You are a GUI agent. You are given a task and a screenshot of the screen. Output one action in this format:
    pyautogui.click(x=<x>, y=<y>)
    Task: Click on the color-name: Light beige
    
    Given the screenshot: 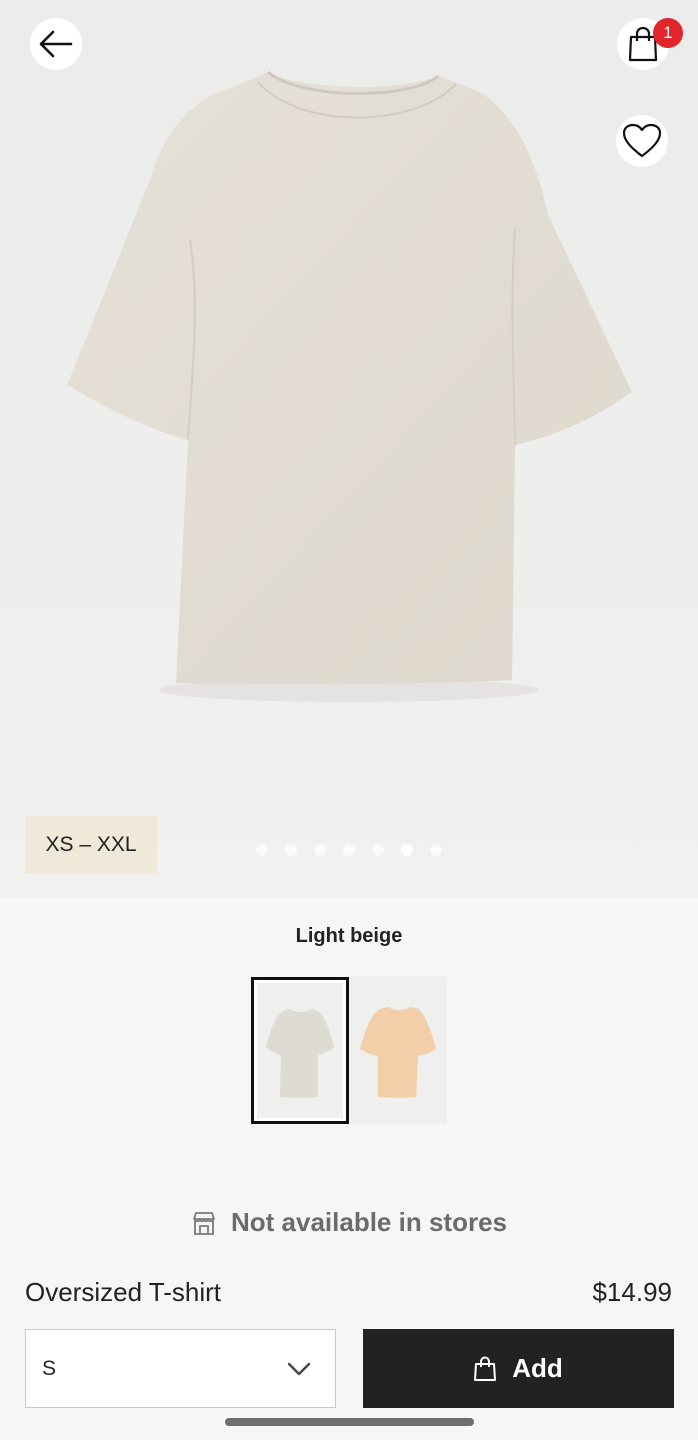 What is the action you would take?
    pyautogui.click(x=349, y=936)
    